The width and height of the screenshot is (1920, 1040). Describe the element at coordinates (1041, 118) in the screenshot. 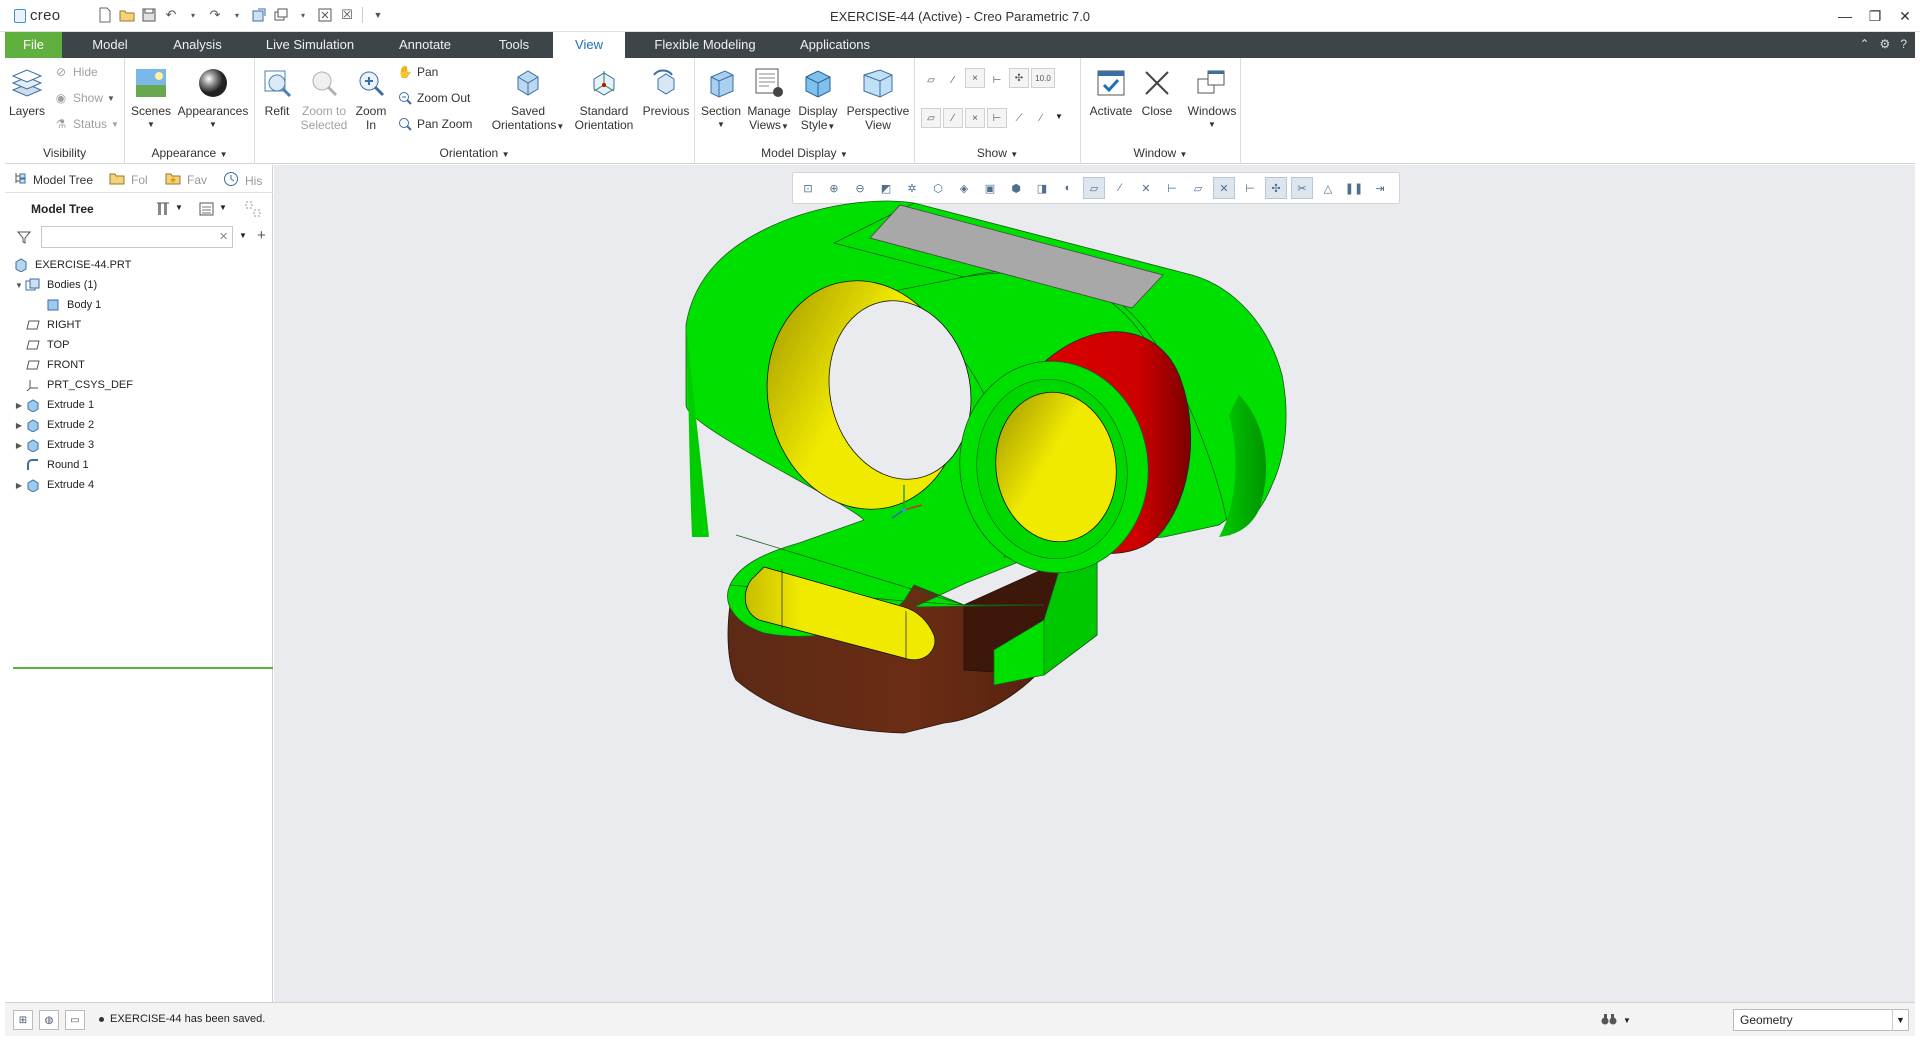

I see `datum-display-filters-icon: ⁄` at that location.